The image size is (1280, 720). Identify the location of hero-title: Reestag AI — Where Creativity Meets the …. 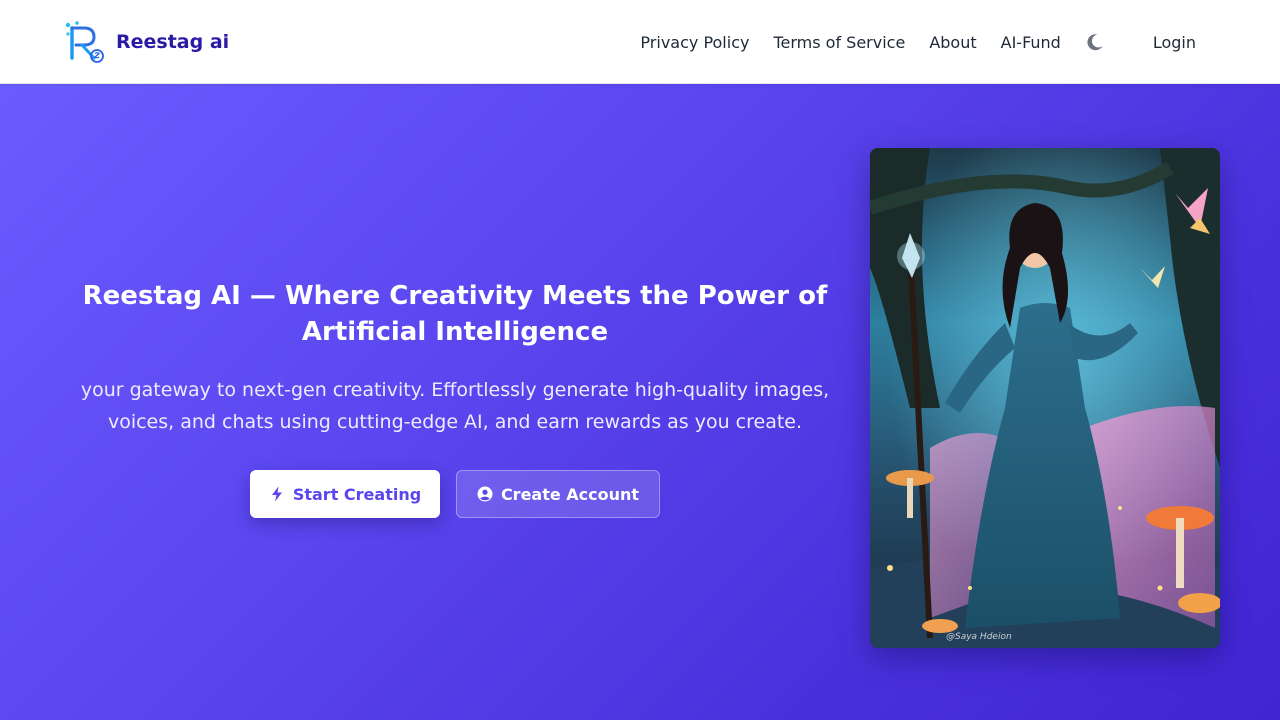
(455, 314).